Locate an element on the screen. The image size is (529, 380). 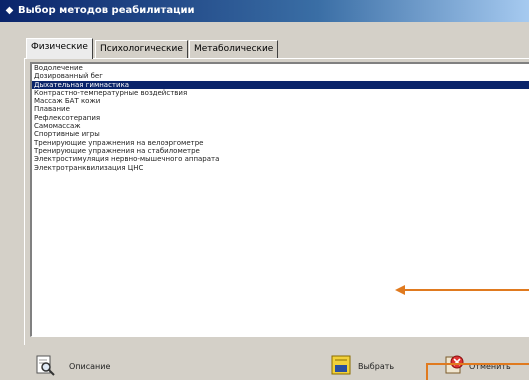
list-item: Тренирующие упражнения на велоэргометре is located at coordinates (280, 143).